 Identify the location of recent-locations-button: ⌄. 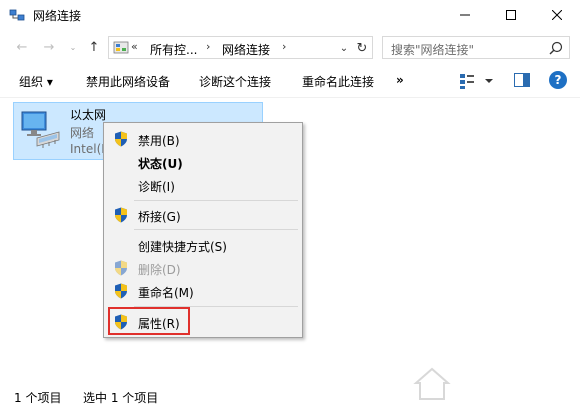
(73, 47).